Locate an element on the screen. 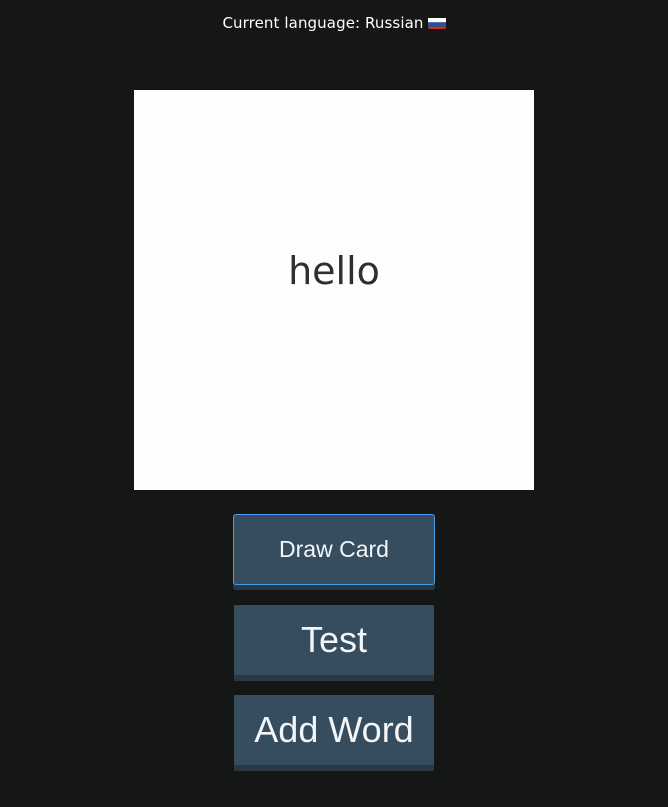 Image resolution: width=668 pixels, height=807 pixels. flashcard-word: hello is located at coordinates (334, 271).